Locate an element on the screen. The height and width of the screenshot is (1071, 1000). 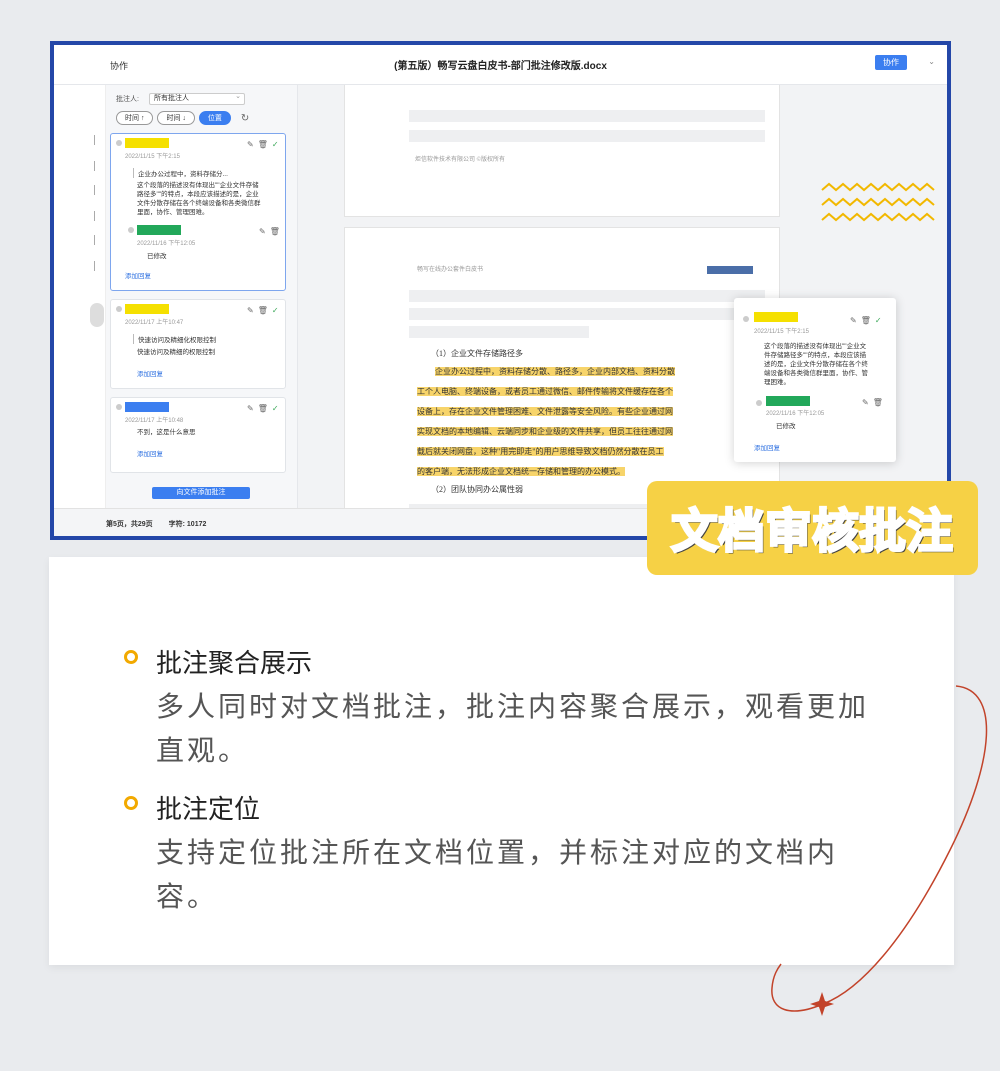
highlighted-text: 载后就关闭网盘，这种"用完即走"的用户思维导致文档仍然分散在员工 is located at coordinates (540, 451).